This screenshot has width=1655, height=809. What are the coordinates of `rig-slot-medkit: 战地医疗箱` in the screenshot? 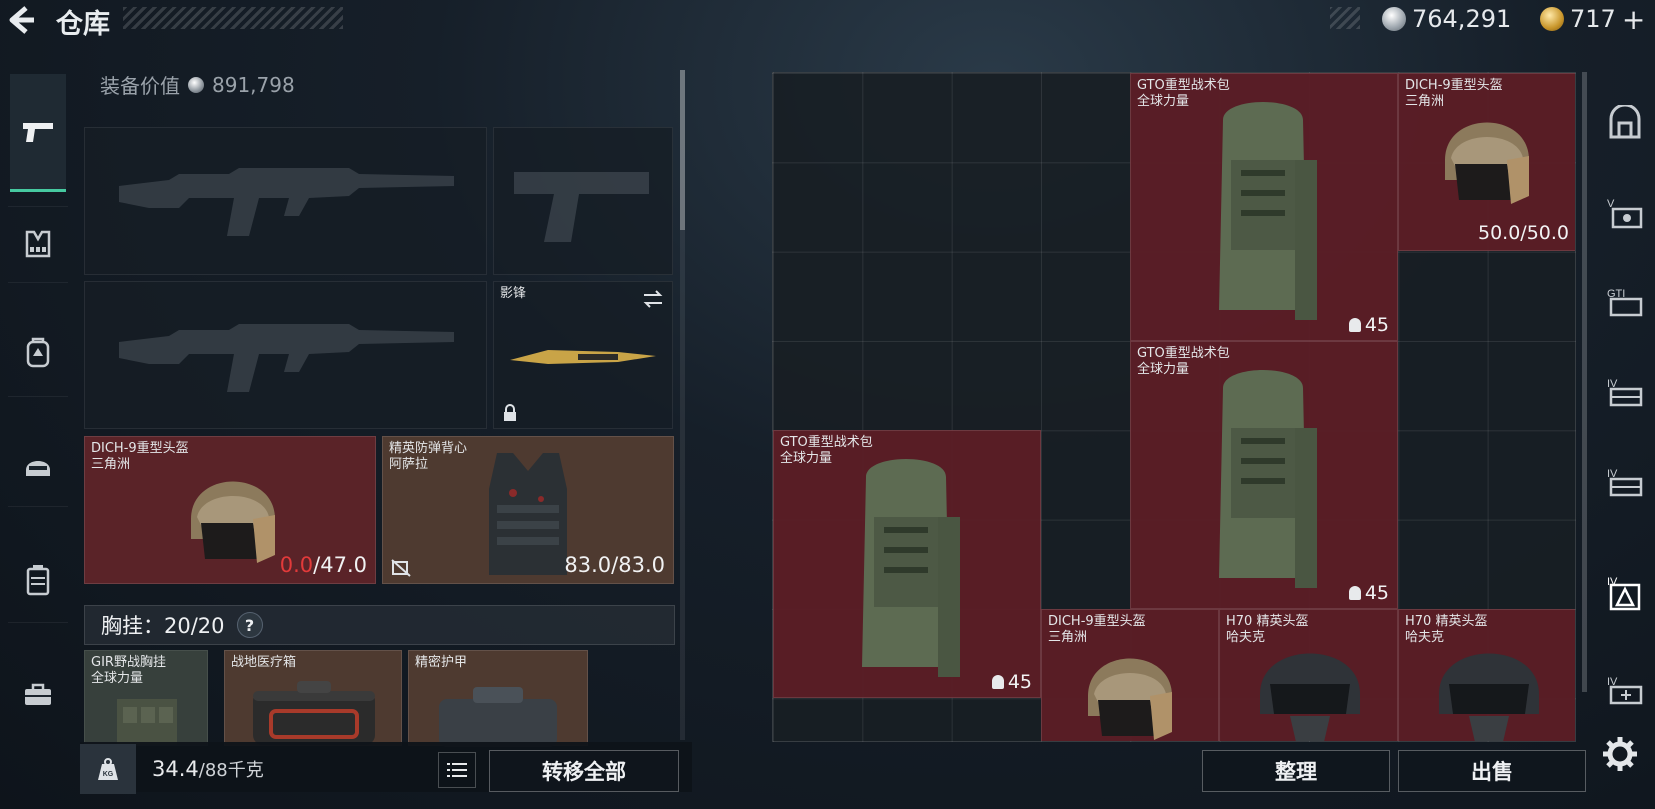 It's located at (313, 698).